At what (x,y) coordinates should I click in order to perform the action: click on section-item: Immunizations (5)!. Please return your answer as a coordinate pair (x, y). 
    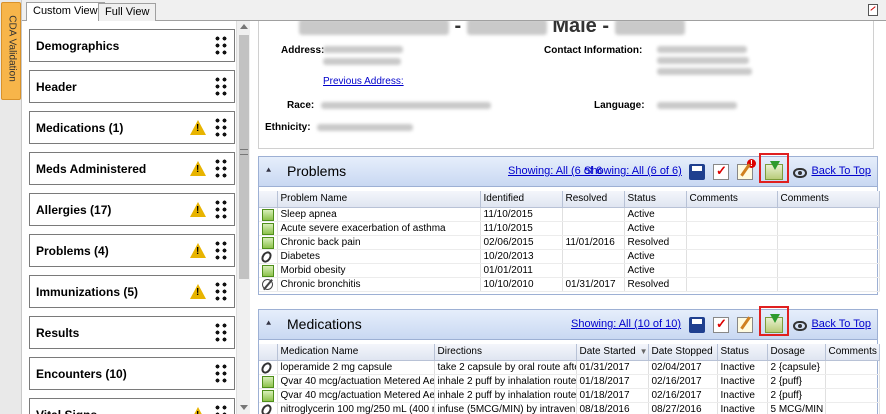
    Looking at the image, I should click on (132, 291).